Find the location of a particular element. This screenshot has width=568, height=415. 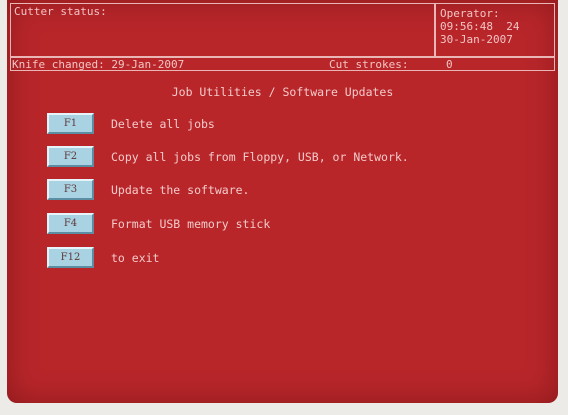

knife-changed-text: Knife changed: 29-Jan-2007 is located at coordinates (98, 64).